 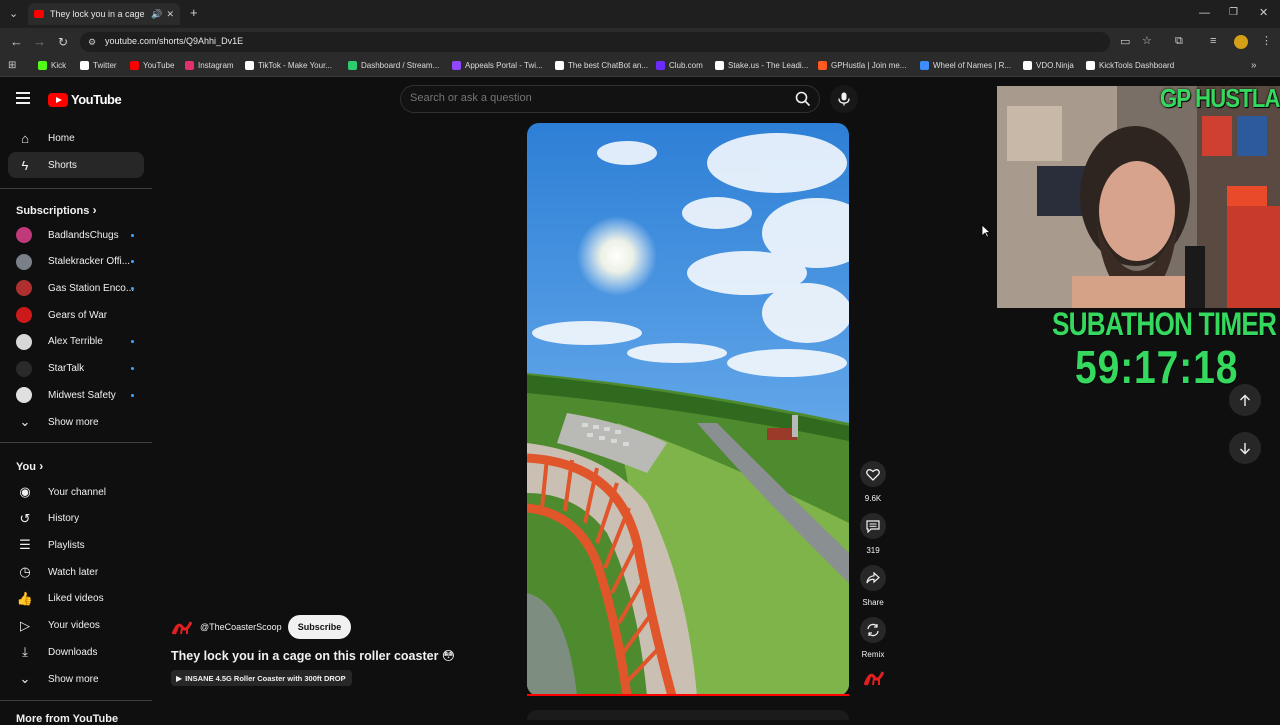 I want to click on more-from-youtube-heading: More from YouTube, so click(x=67, y=719).